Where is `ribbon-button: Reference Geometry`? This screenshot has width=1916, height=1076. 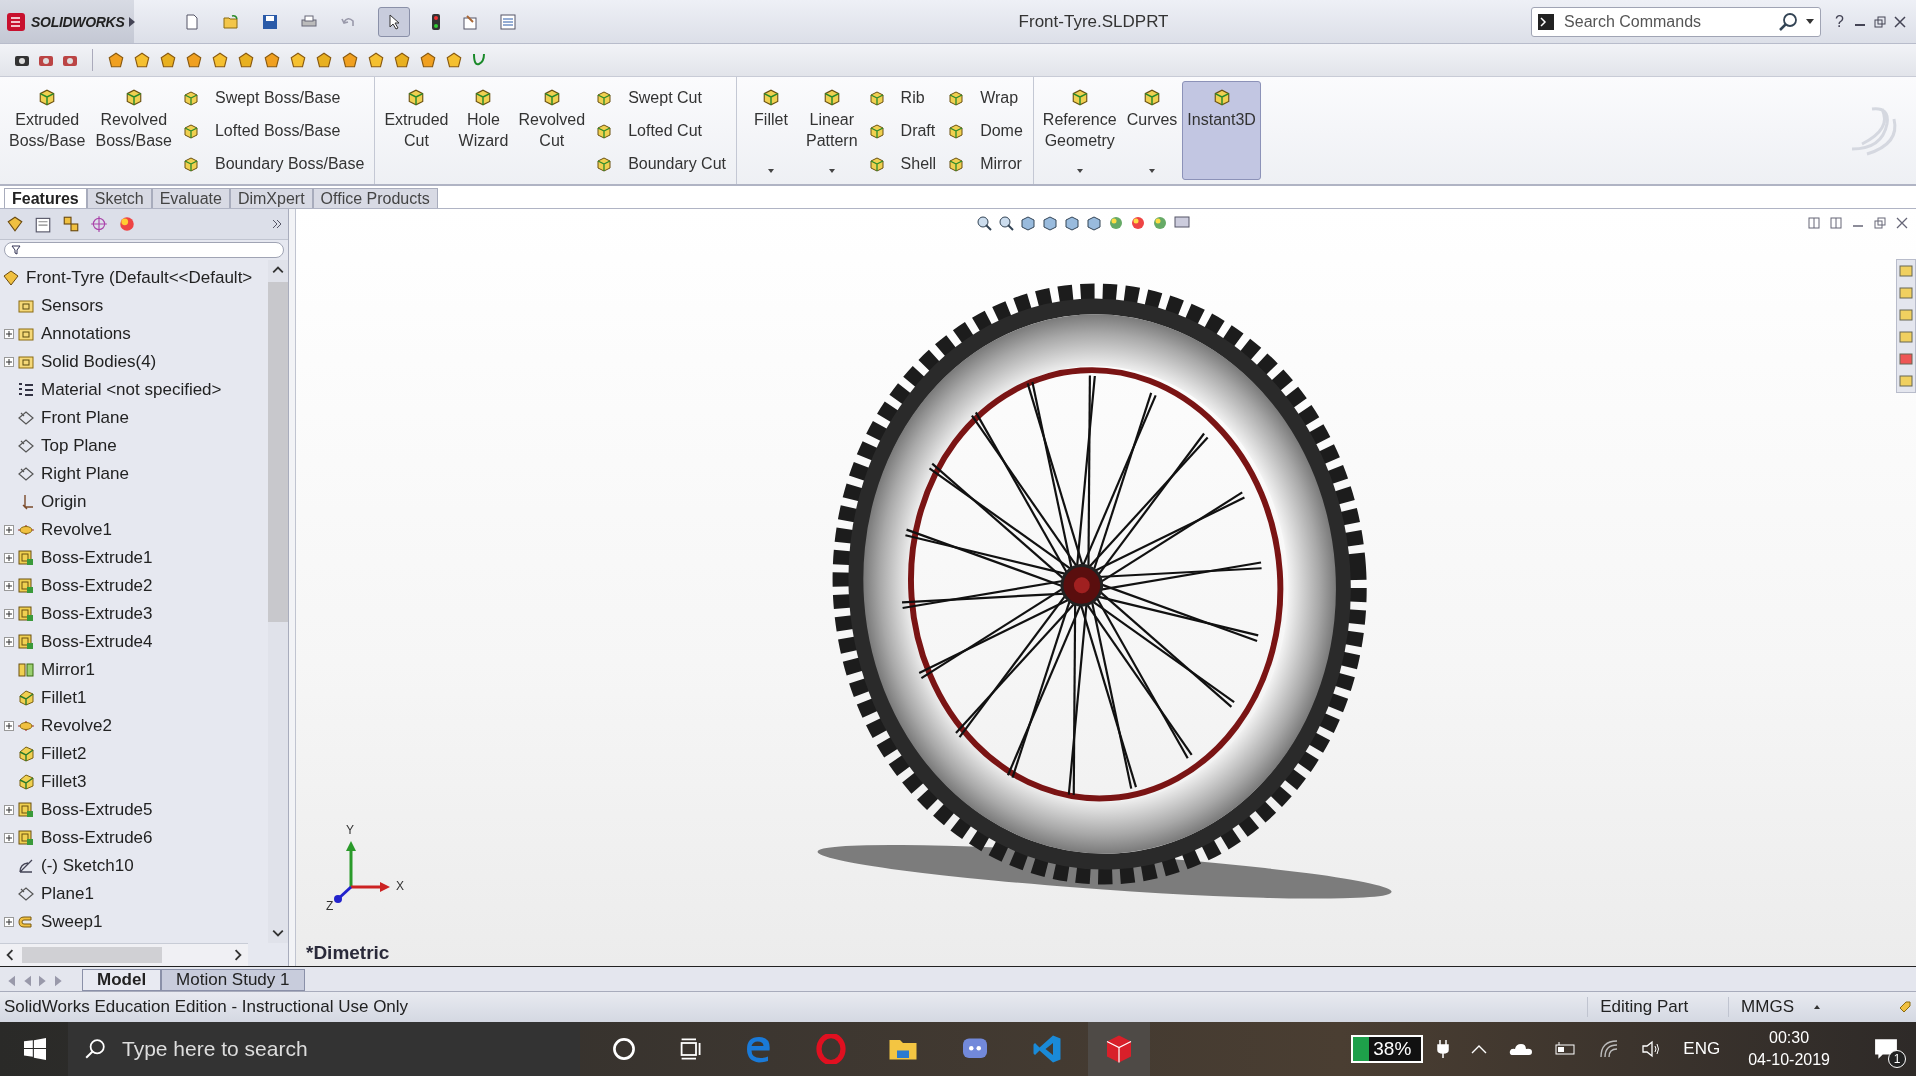 ribbon-button: Reference Geometry is located at coordinates (1079, 130).